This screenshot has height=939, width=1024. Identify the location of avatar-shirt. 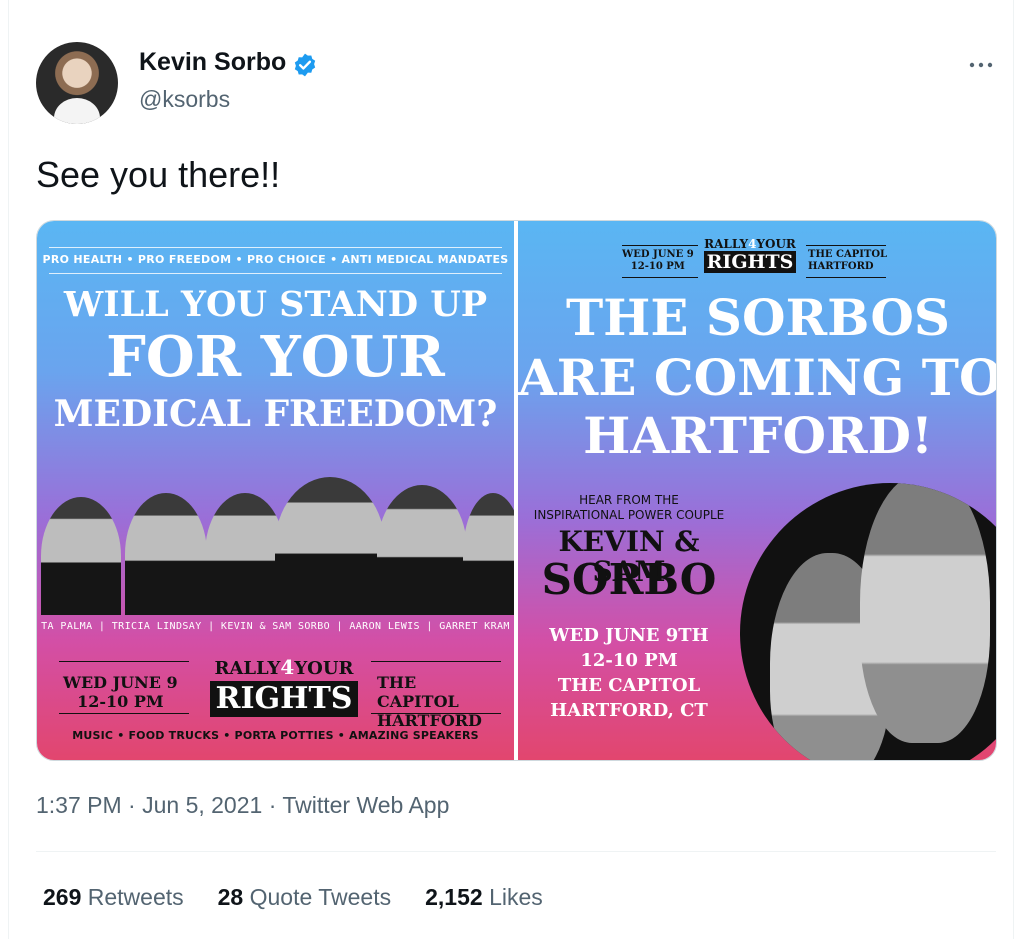
(77, 111).